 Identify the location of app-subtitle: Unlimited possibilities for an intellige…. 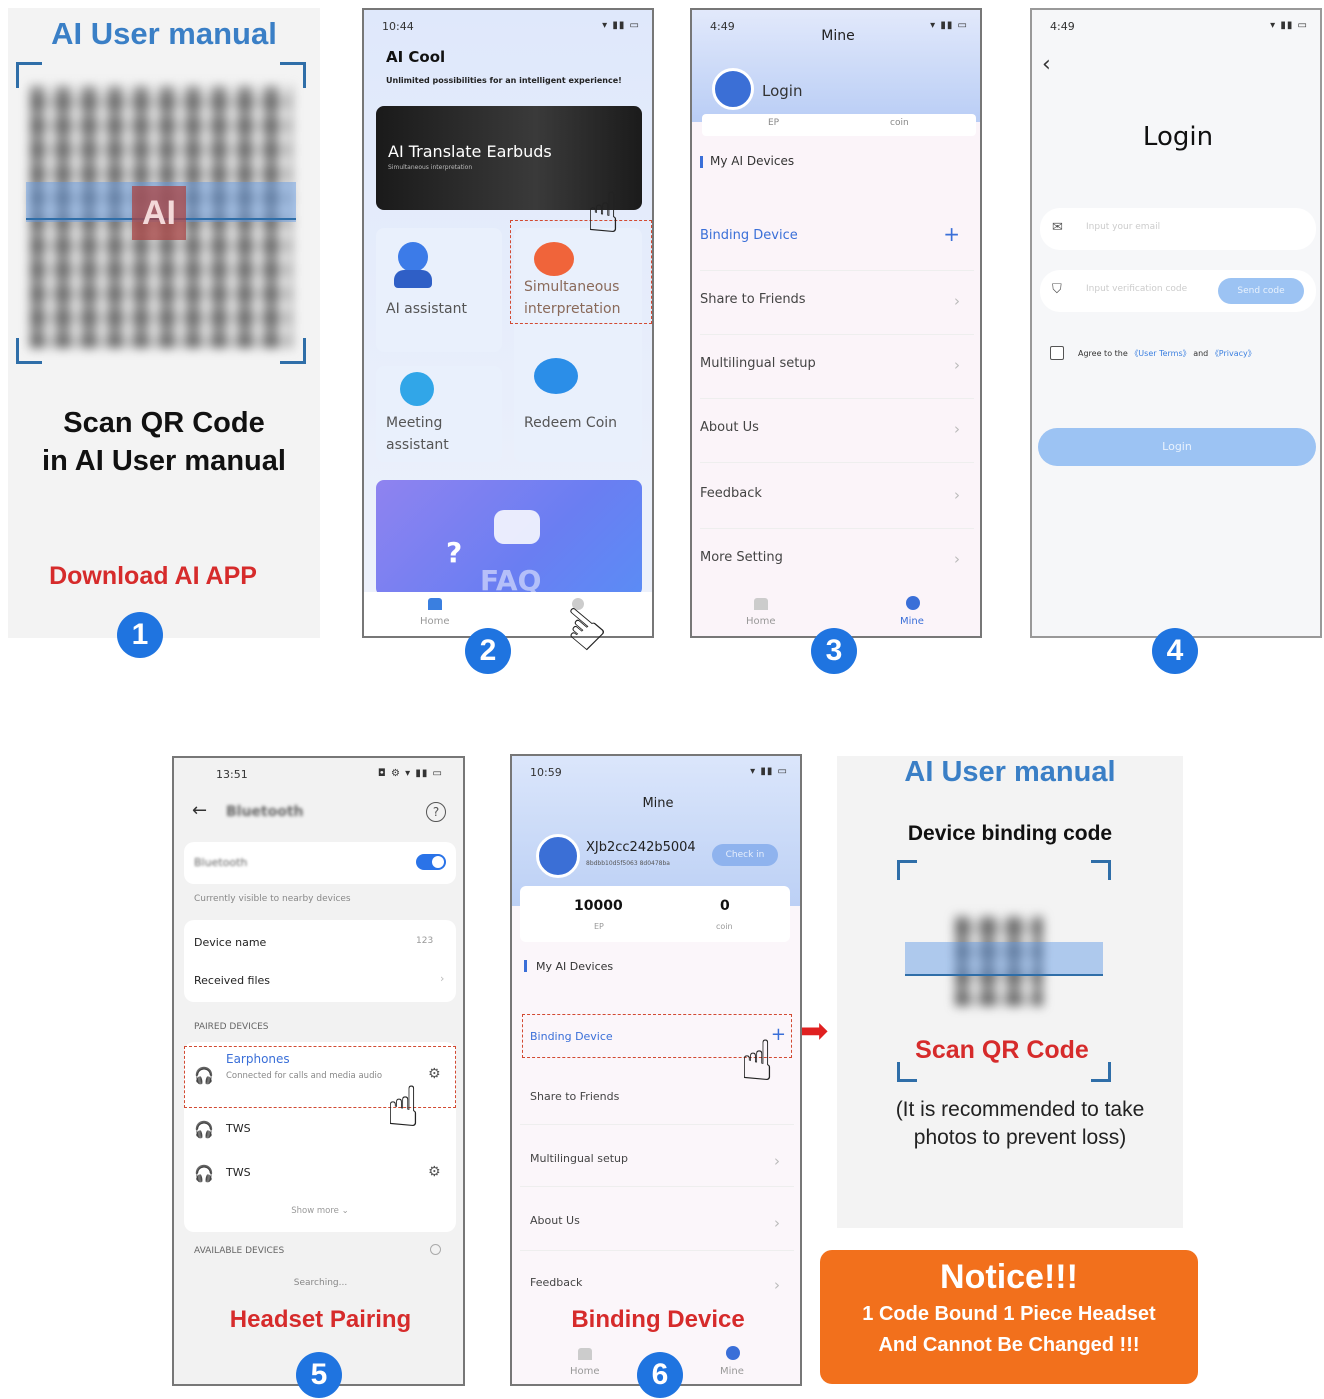
(504, 80).